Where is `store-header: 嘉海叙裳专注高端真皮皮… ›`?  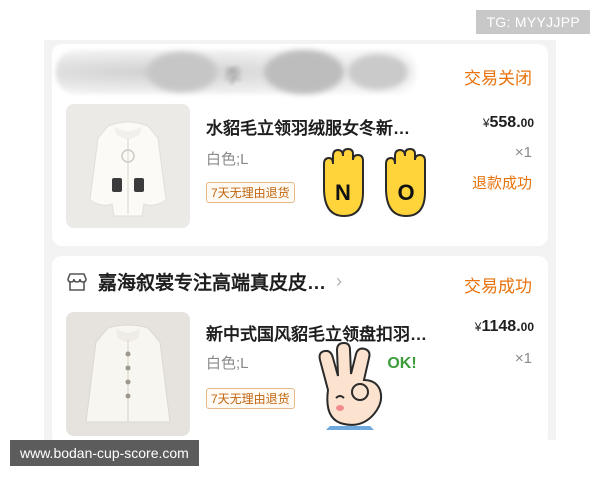
store-header: 嘉海叙裳专注高端真皮皮… › is located at coordinates (204, 281).